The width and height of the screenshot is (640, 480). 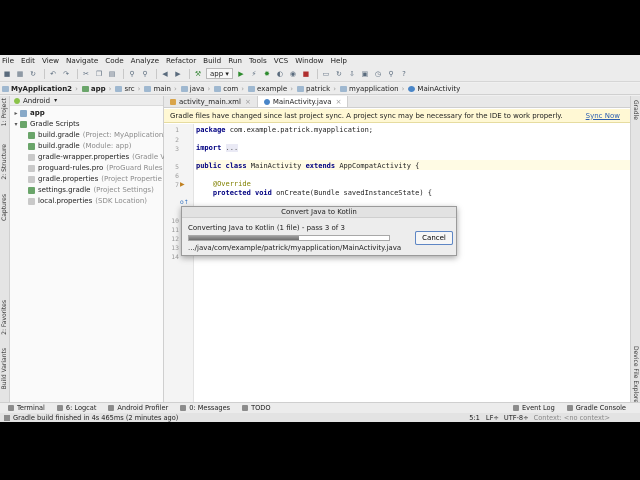 What do you see at coordinates (603, 116) in the screenshot?
I see `sync-now-link: Sync Now` at bounding box center [603, 116].